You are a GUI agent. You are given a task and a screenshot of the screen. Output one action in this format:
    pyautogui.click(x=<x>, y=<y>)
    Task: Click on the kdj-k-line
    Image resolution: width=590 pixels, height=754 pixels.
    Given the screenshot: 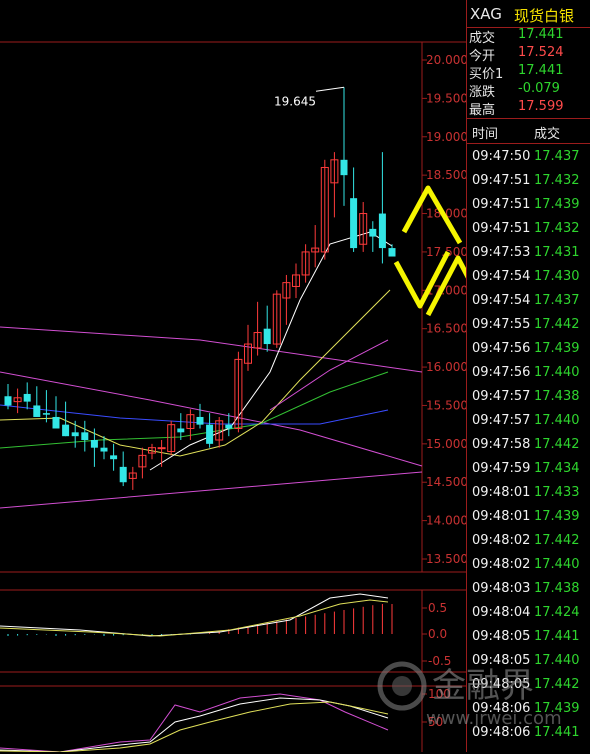 What is the action you would take?
    pyautogui.click(x=194, y=724)
    